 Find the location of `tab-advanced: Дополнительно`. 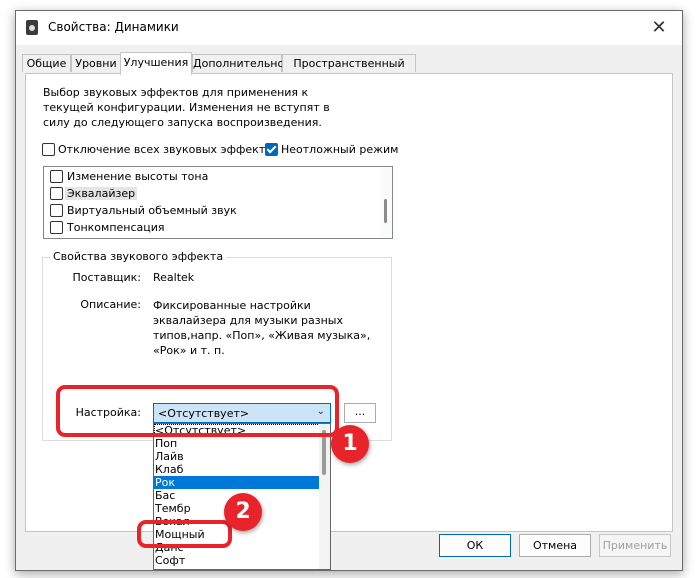

tab-advanced: Дополнительно is located at coordinates (238, 63).